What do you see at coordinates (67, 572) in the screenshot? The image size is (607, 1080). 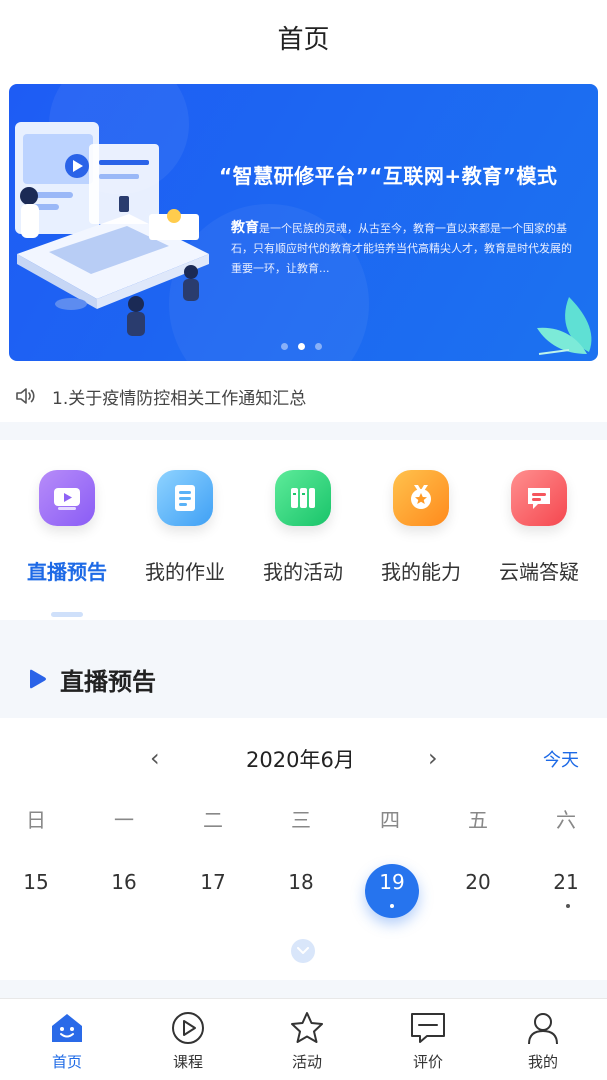 I see `quick-item-label: 直播预告` at bounding box center [67, 572].